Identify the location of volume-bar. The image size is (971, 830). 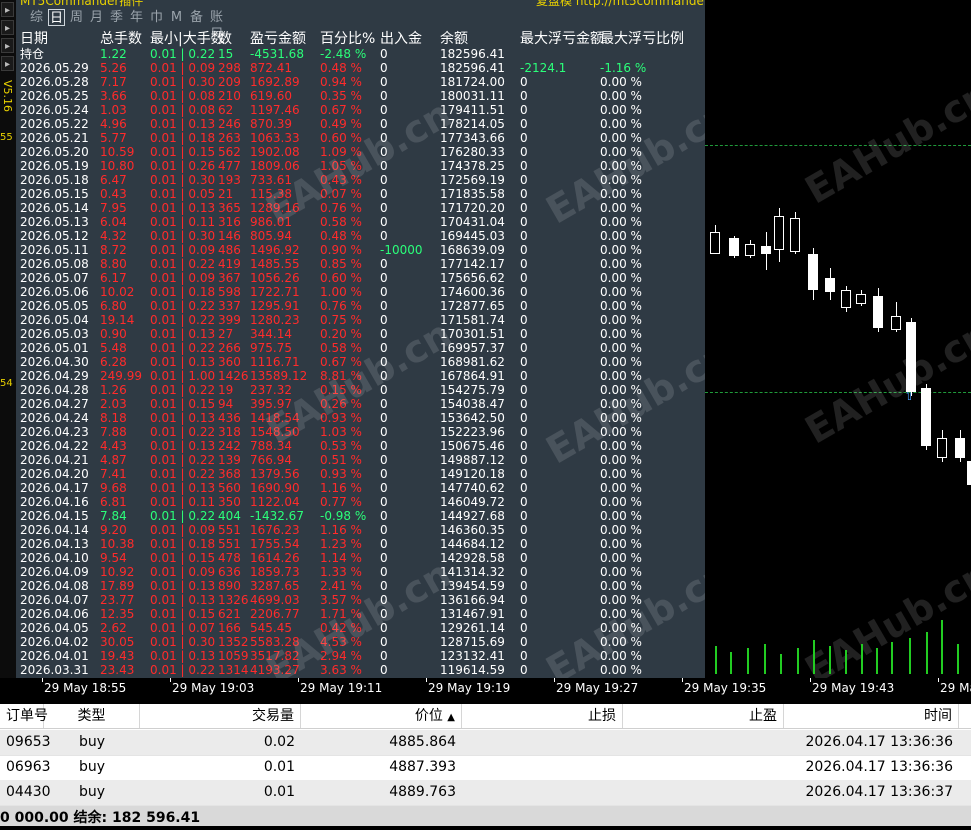
(862, 659).